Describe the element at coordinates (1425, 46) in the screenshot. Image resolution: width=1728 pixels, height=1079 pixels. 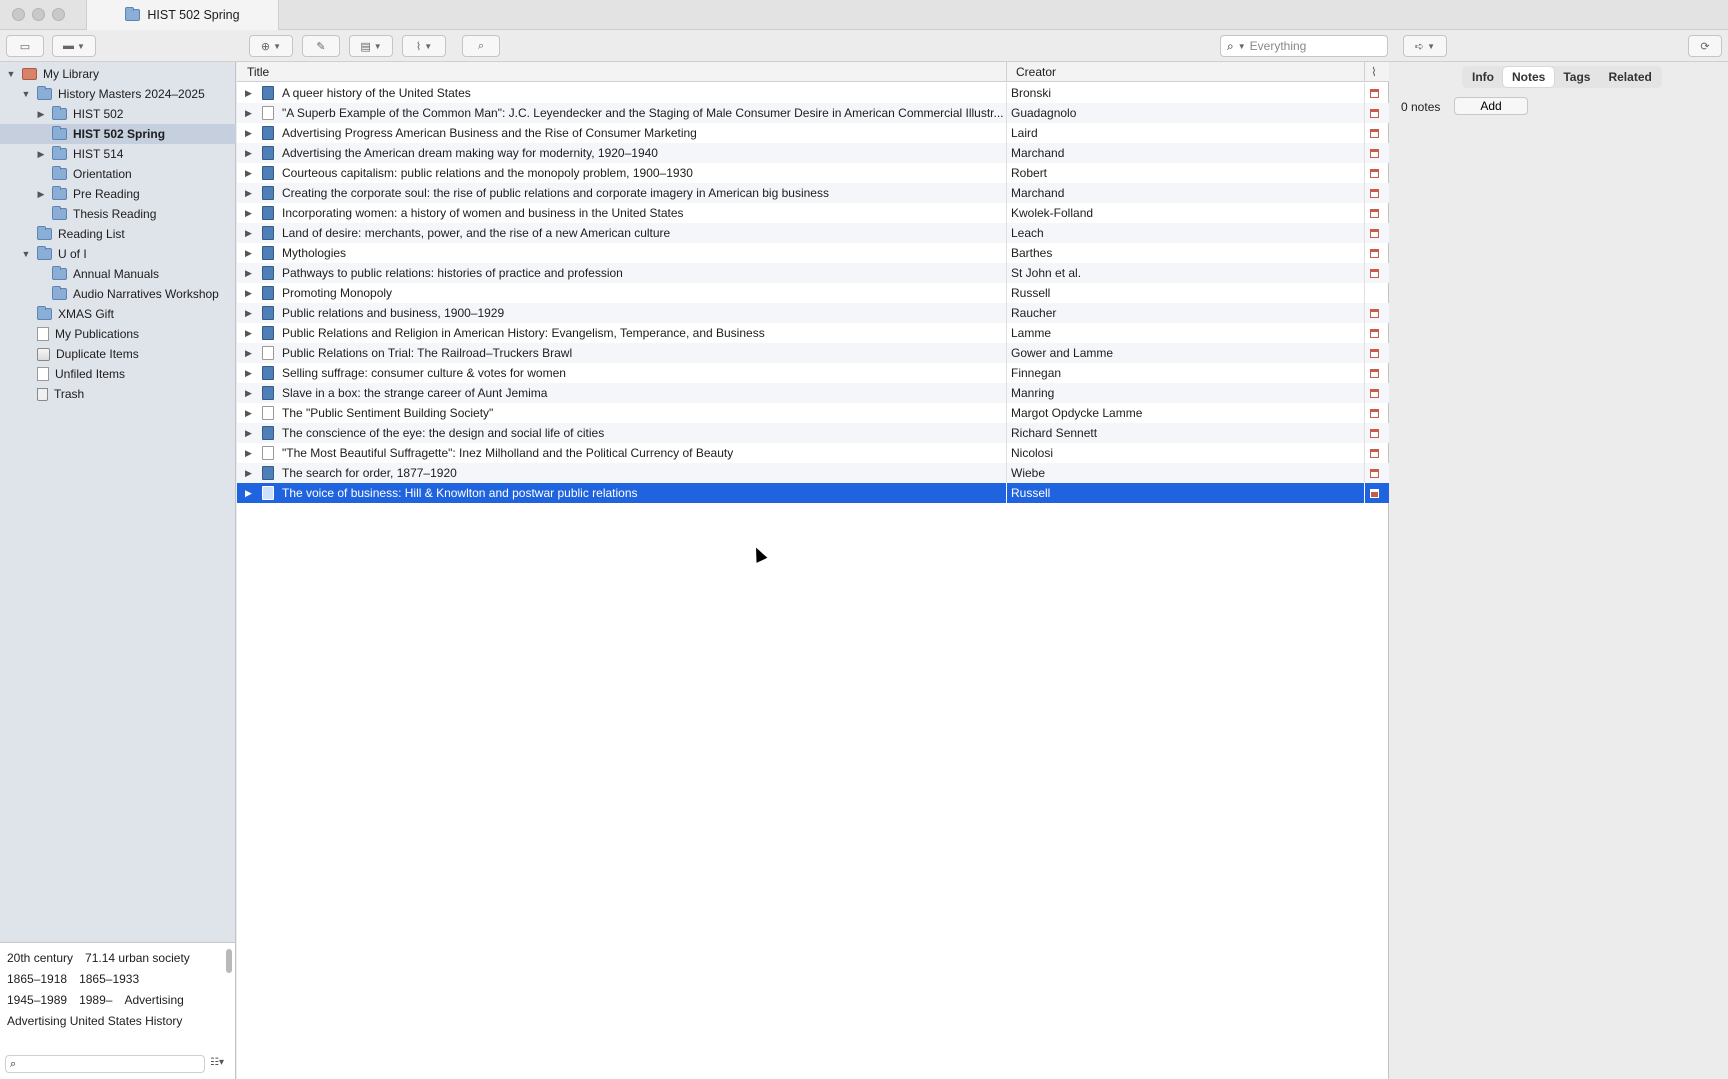
I see `locate-button: ➪ ▼` at that location.